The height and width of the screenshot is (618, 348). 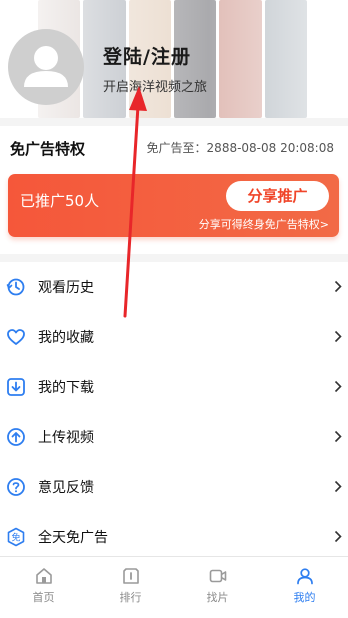 What do you see at coordinates (174, 337) in the screenshot?
I see `menu-item-favorites: 我的收藏` at bounding box center [174, 337].